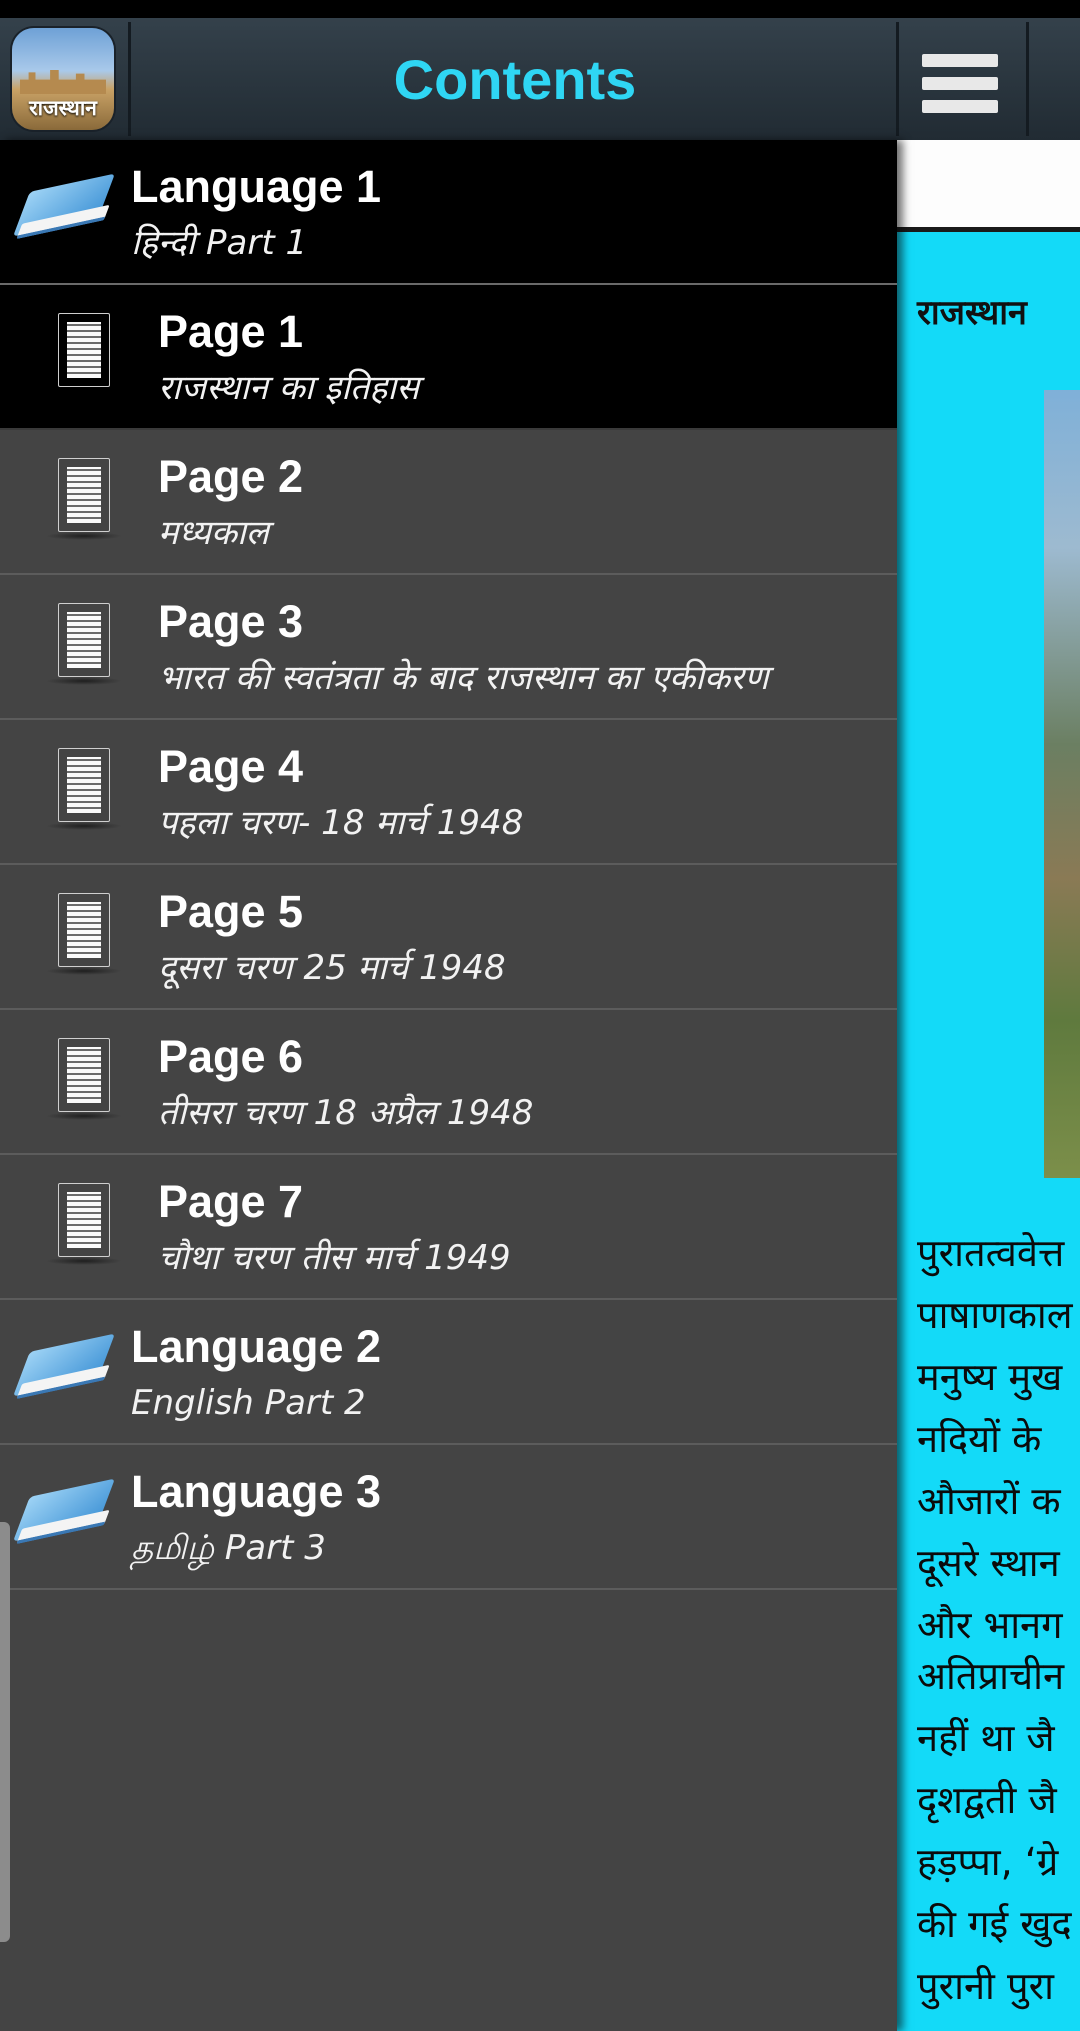 The height and width of the screenshot is (2031, 1080). What do you see at coordinates (979, 1439) in the screenshot?
I see `paragraph-line: नदियों के` at bounding box center [979, 1439].